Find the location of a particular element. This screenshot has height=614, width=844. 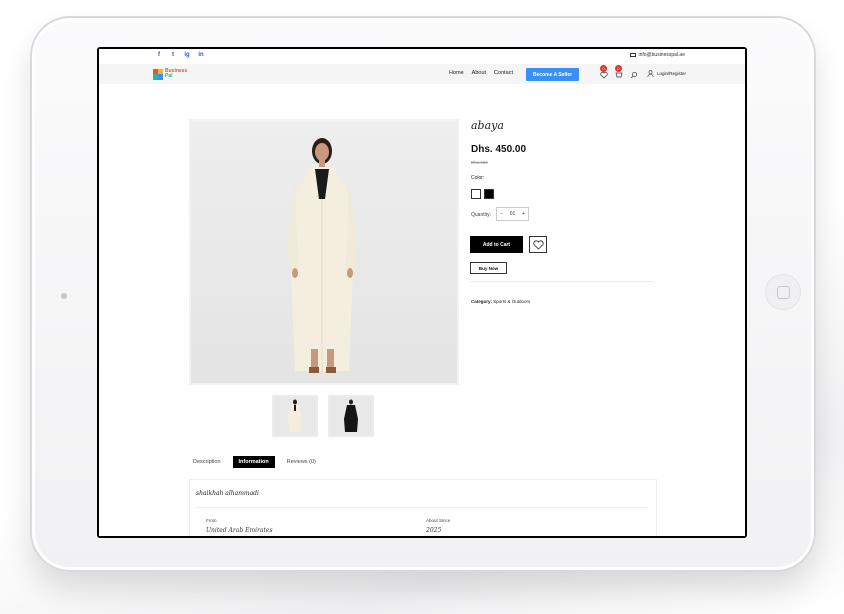

tab-information: Information is located at coordinates (253, 462).